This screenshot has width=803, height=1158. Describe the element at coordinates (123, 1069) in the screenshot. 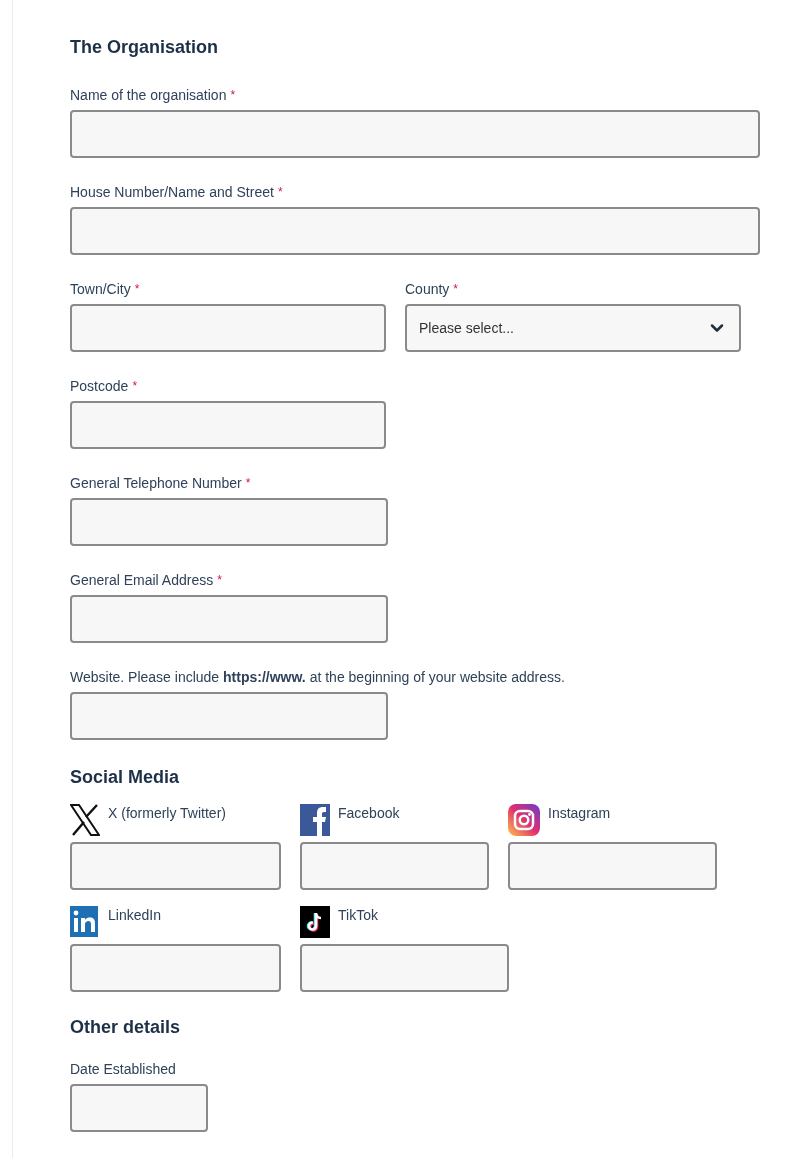

I see `field-label: Date Established` at that location.